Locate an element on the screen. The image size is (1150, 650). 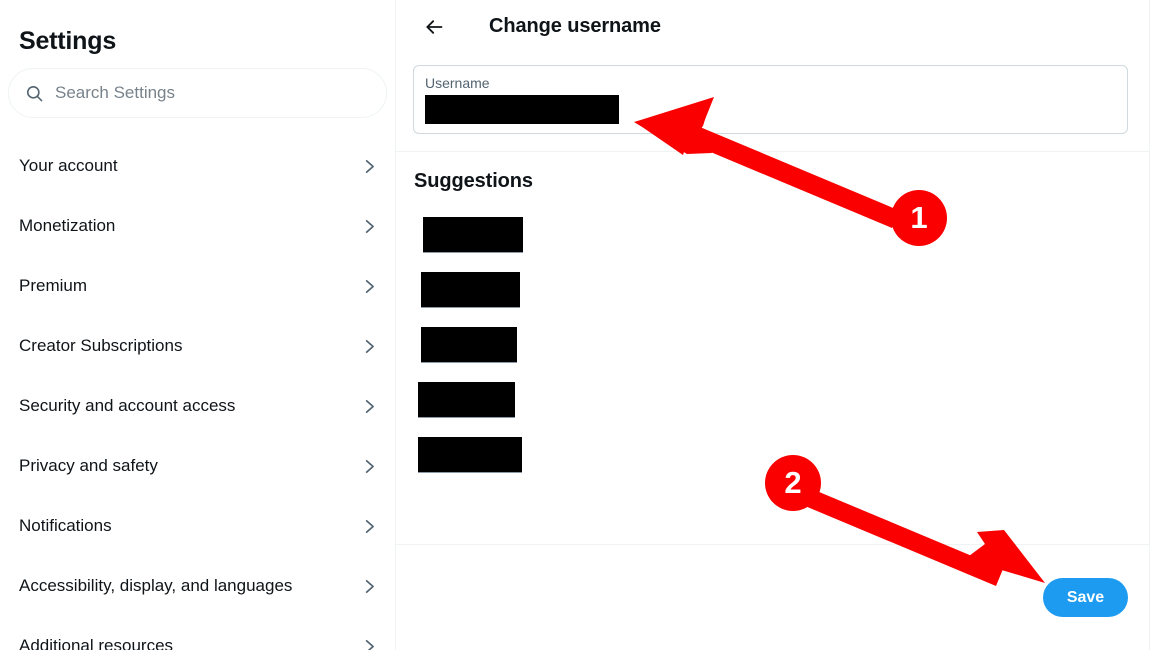
search-settings-box is located at coordinates (197, 93).